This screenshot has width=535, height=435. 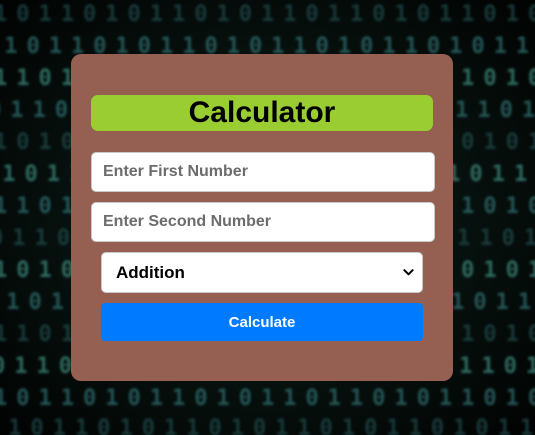 What do you see at coordinates (150, 272) in the screenshot?
I see `operation-selected-value: Addition` at bounding box center [150, 272].